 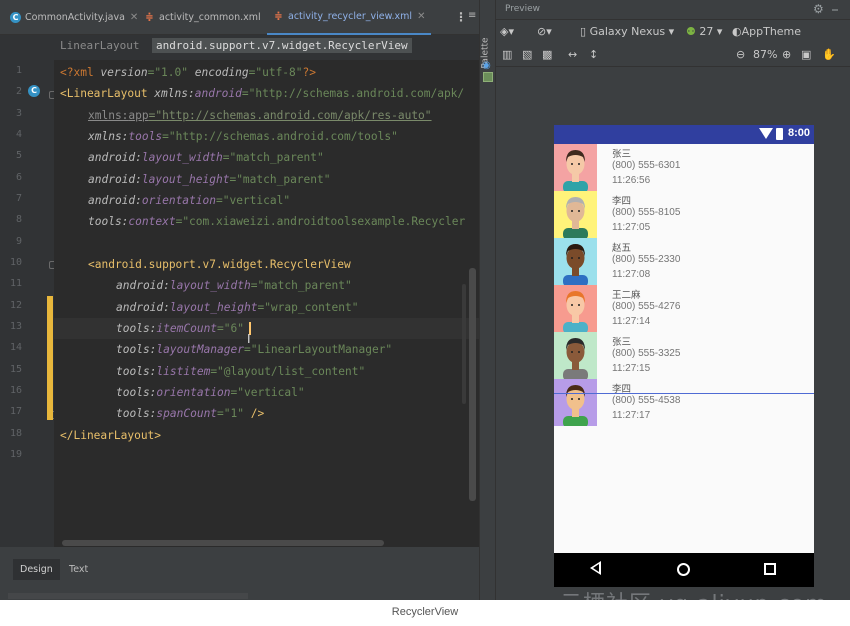 What do you see at coordinates (18, 70) in the screenshot?
I see `line-number: 1` at bounding box center [18, 70].